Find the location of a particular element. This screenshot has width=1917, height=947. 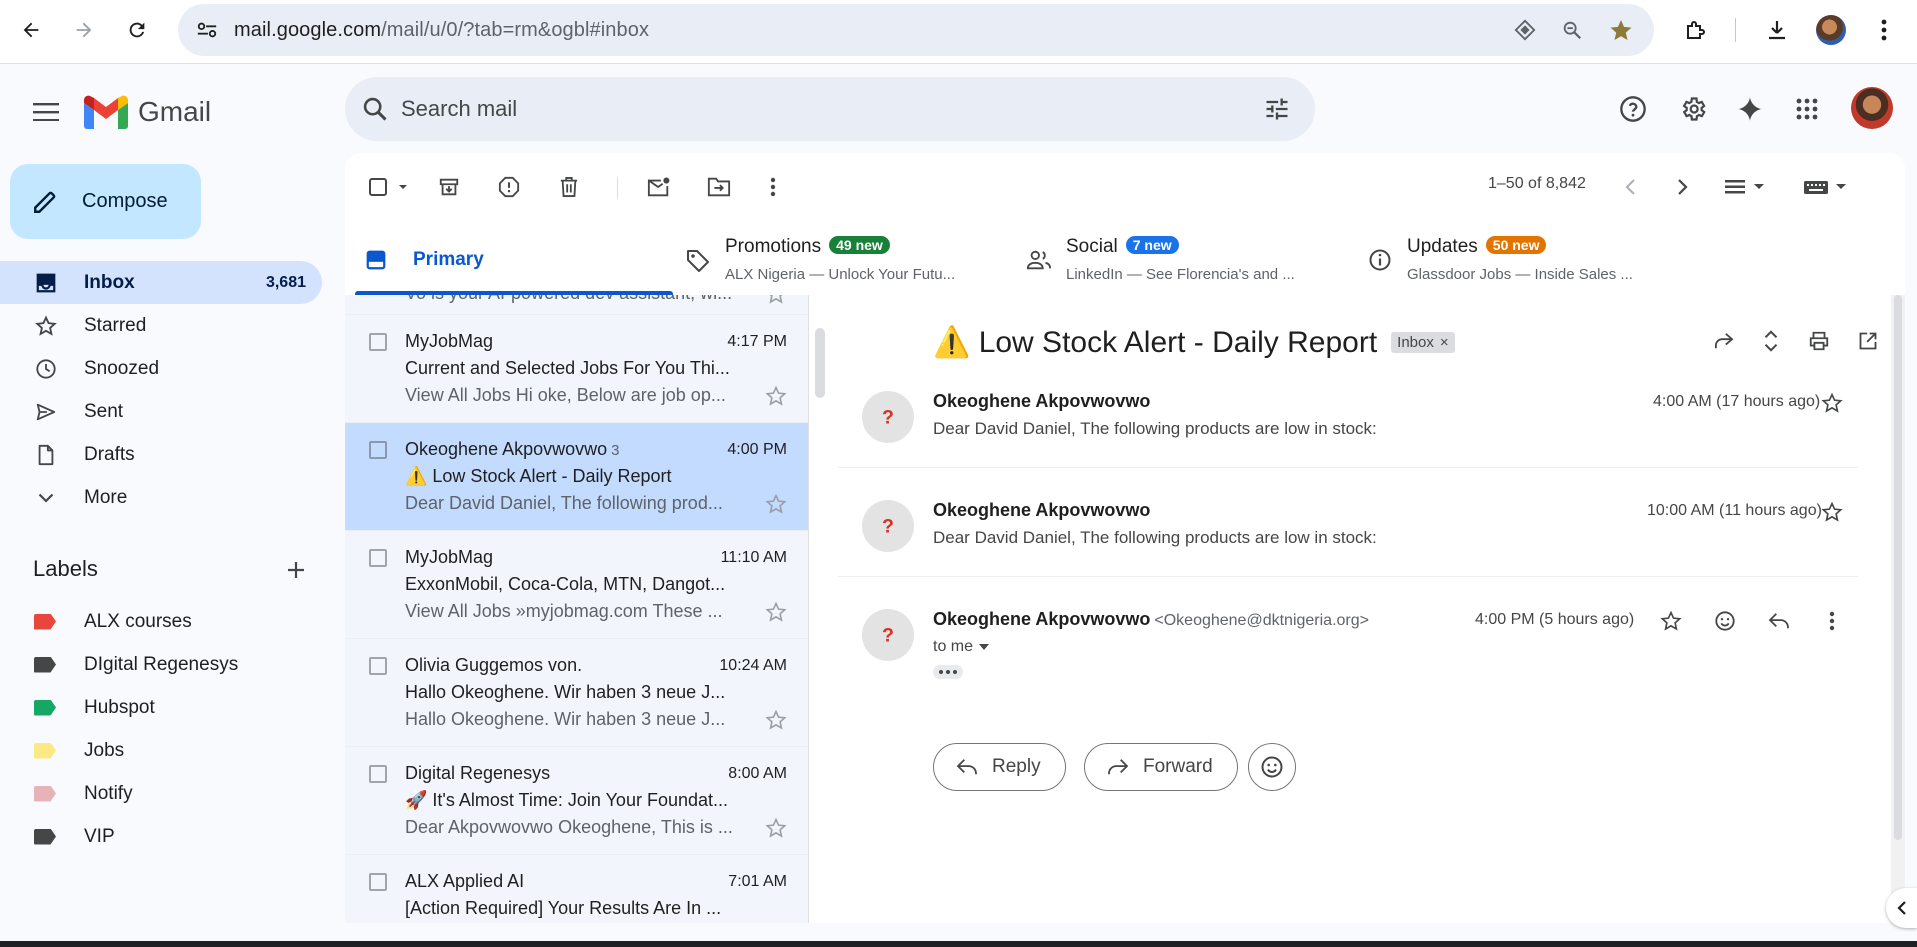

sidebar-item-drafts: Drafts is located at coordinates (161, 454).